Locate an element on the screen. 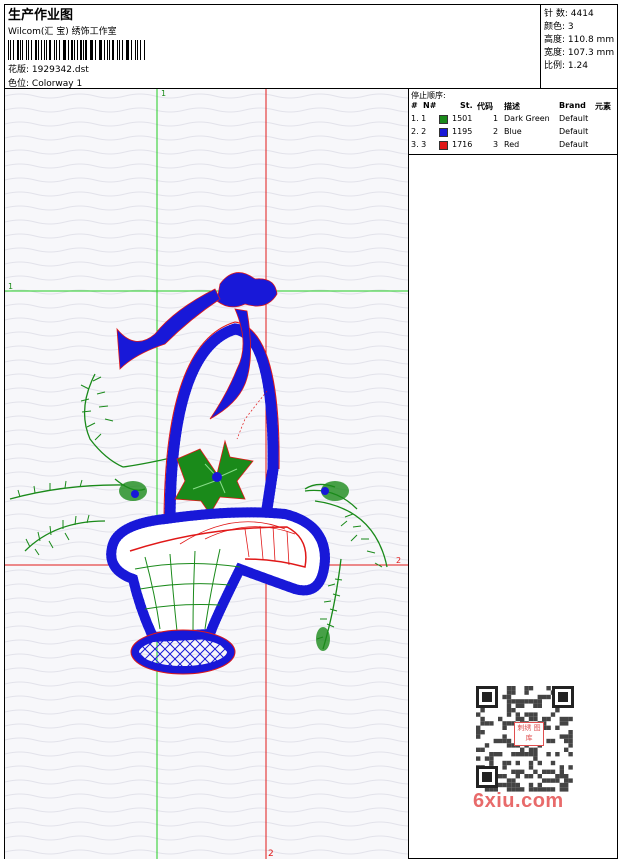 This screenshot has width=620, height=861. design-ratio: 比例: 1.24 is located at coordinates (566, 66).